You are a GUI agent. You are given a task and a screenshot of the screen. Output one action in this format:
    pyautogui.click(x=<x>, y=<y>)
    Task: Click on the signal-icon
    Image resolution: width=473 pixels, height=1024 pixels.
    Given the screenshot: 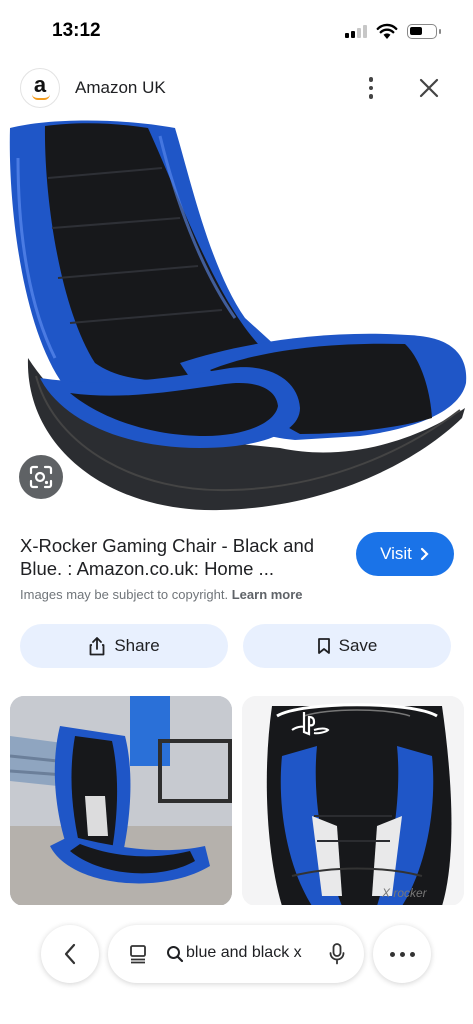 What is the action you would take?
    pyautogui.click(x=356, y=31)
    